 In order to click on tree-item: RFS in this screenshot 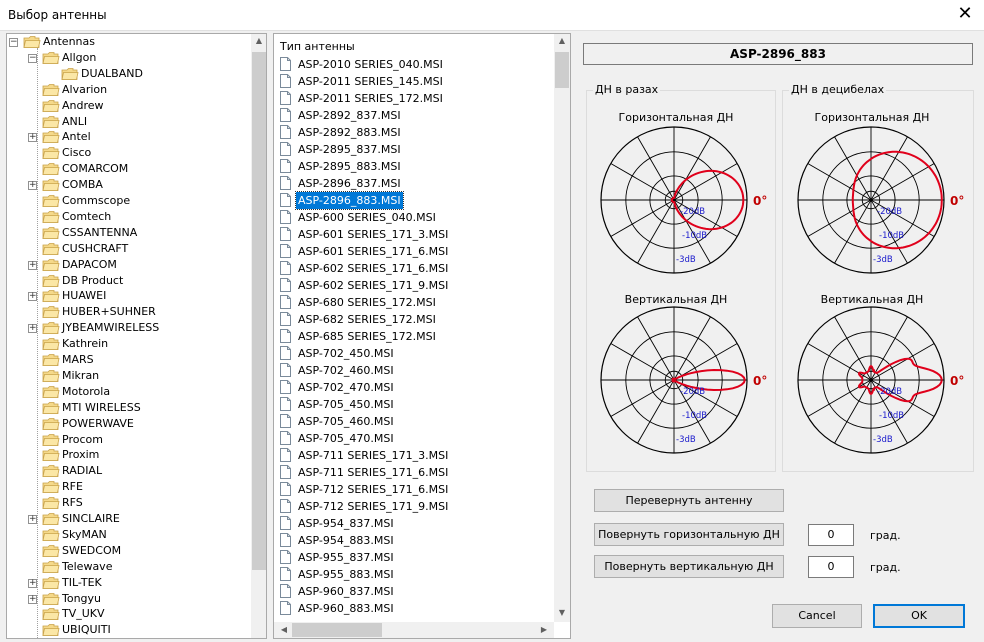, I will do `click(127, 503)`.